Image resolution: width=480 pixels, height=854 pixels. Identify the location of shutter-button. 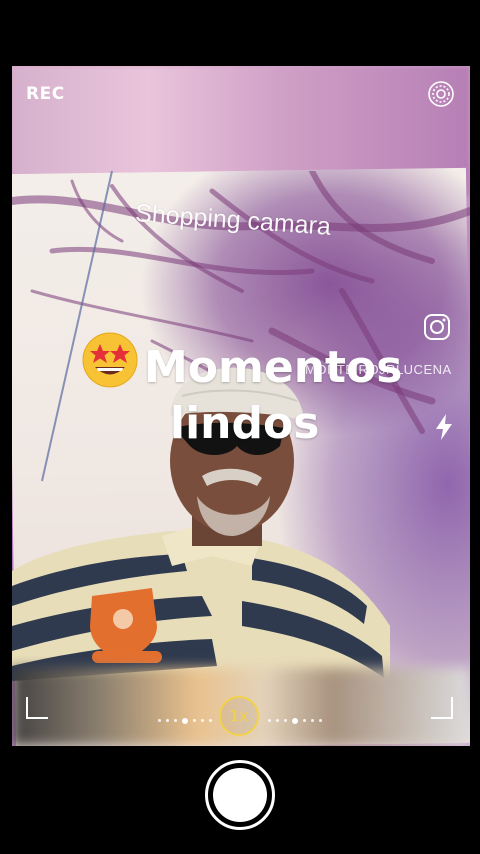
(240, 795).